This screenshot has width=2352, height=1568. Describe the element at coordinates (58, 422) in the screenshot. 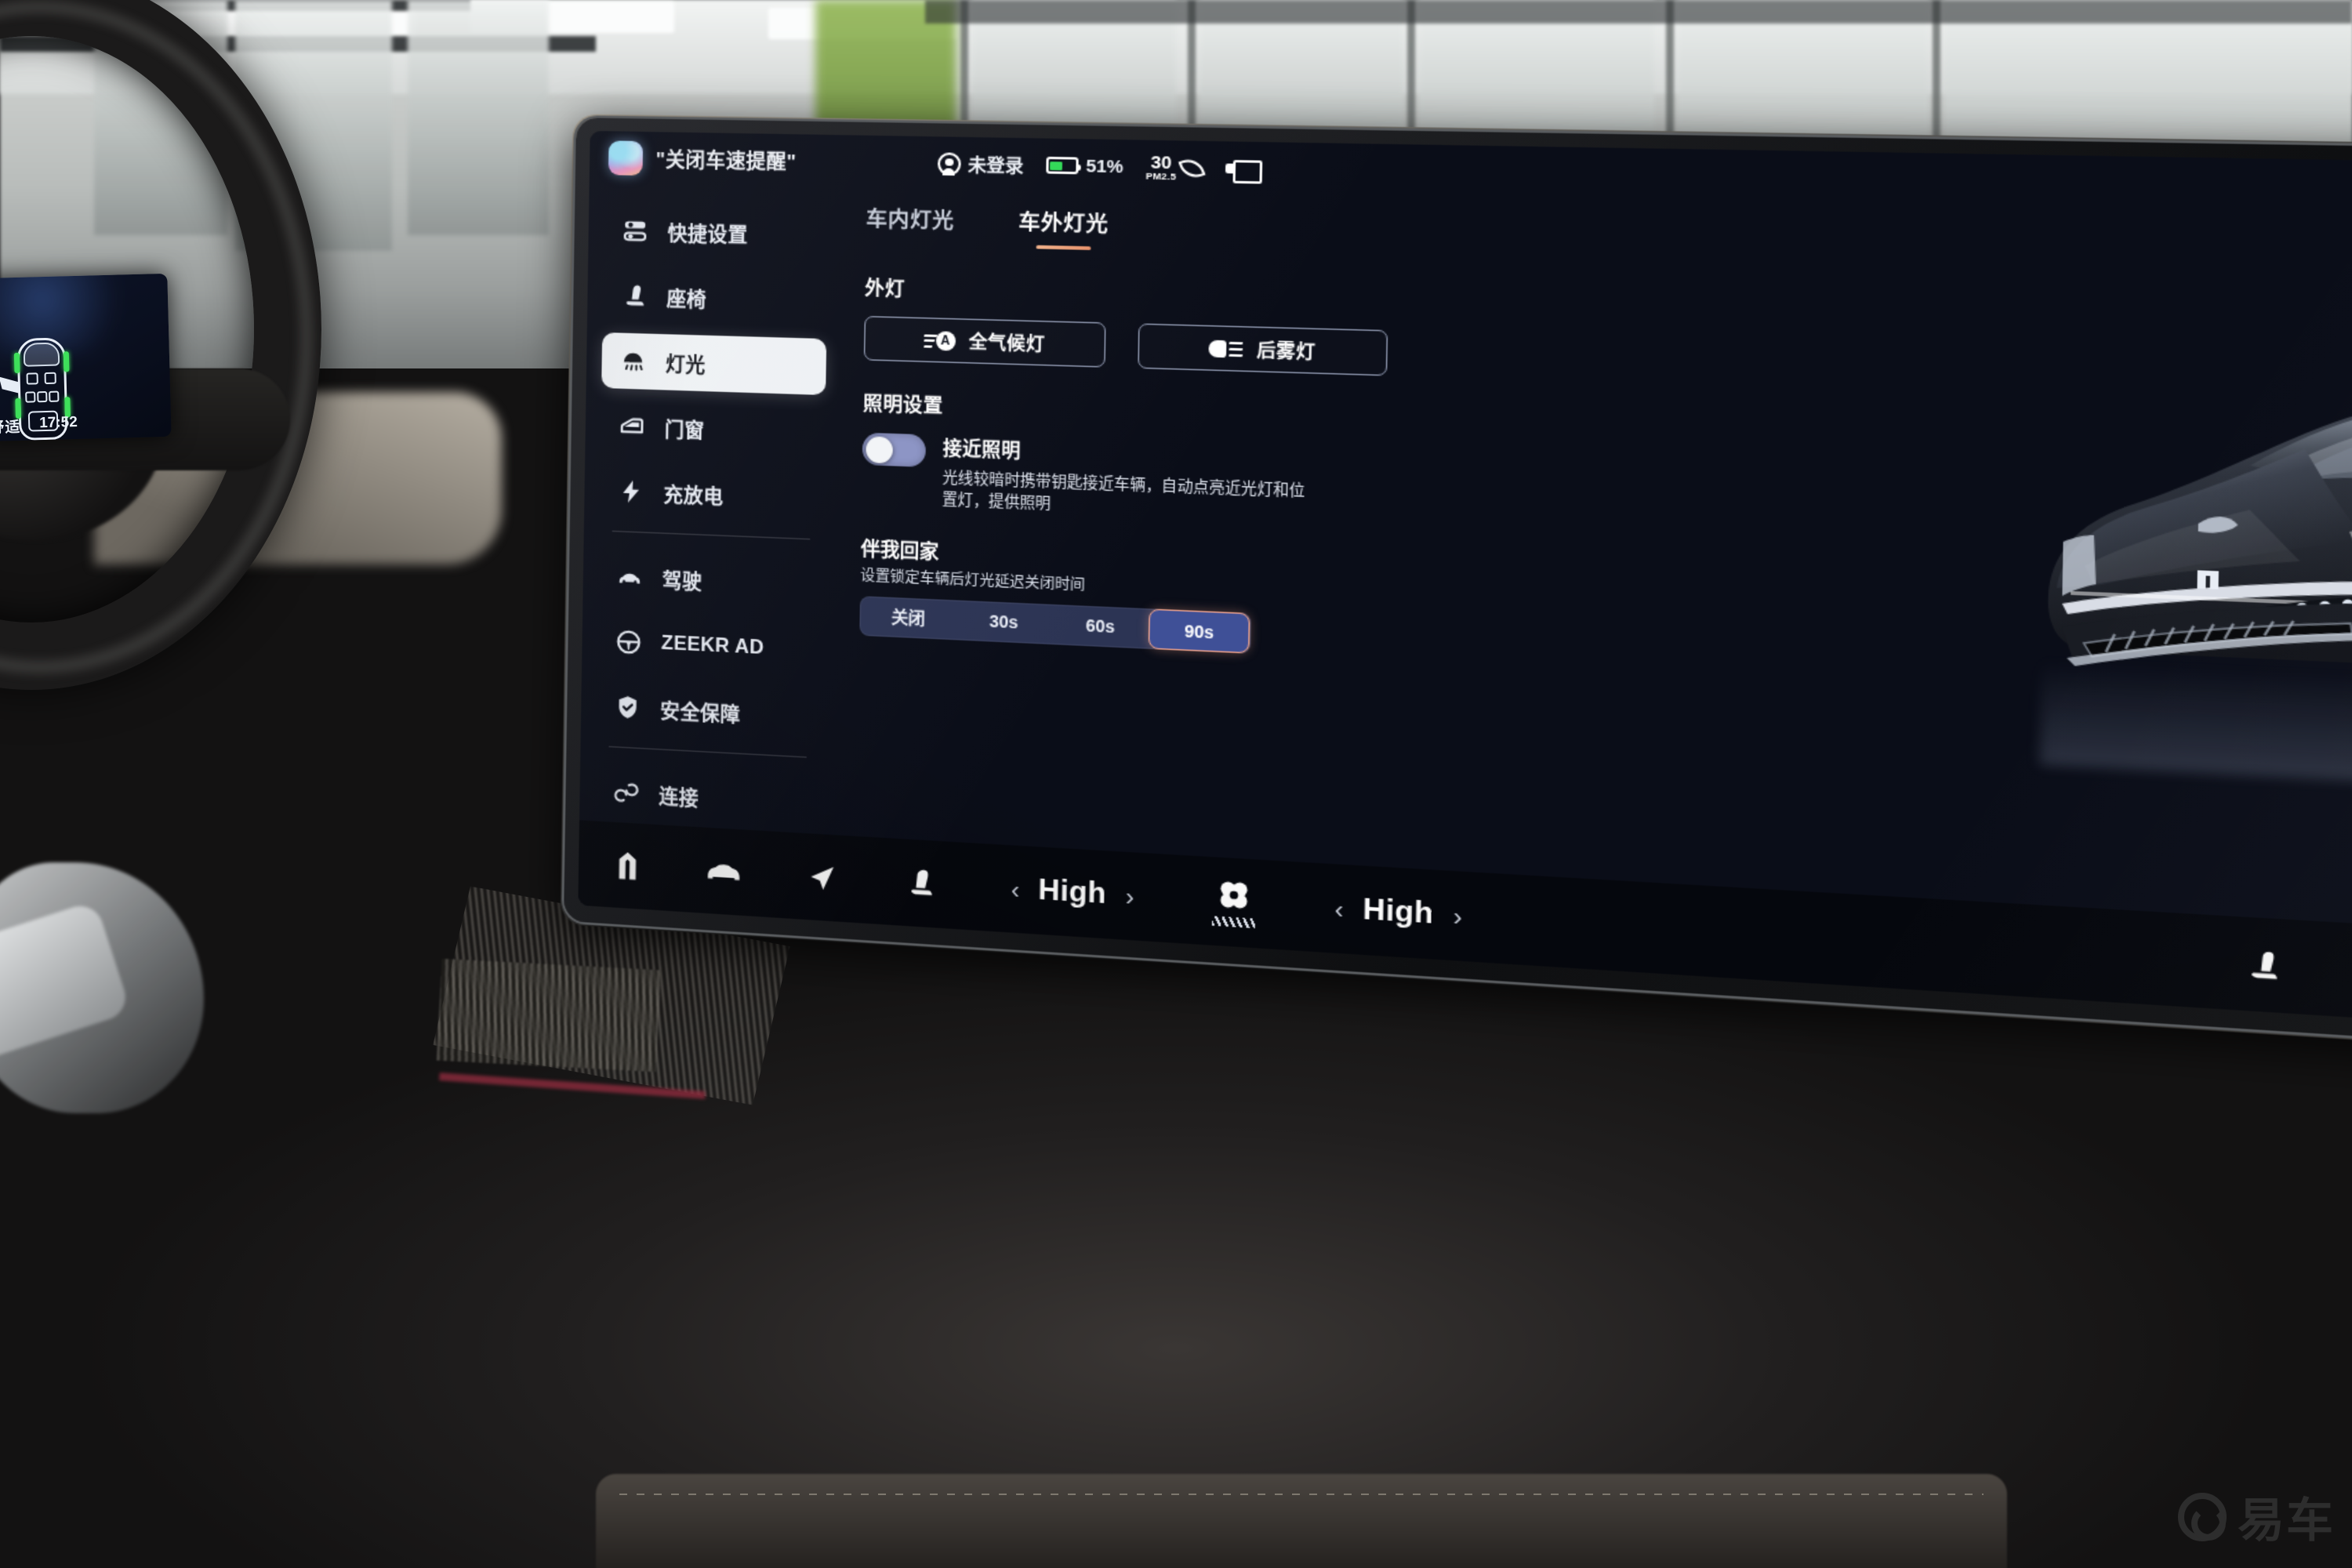

I see `cluster-clock: 17:52` at that location.